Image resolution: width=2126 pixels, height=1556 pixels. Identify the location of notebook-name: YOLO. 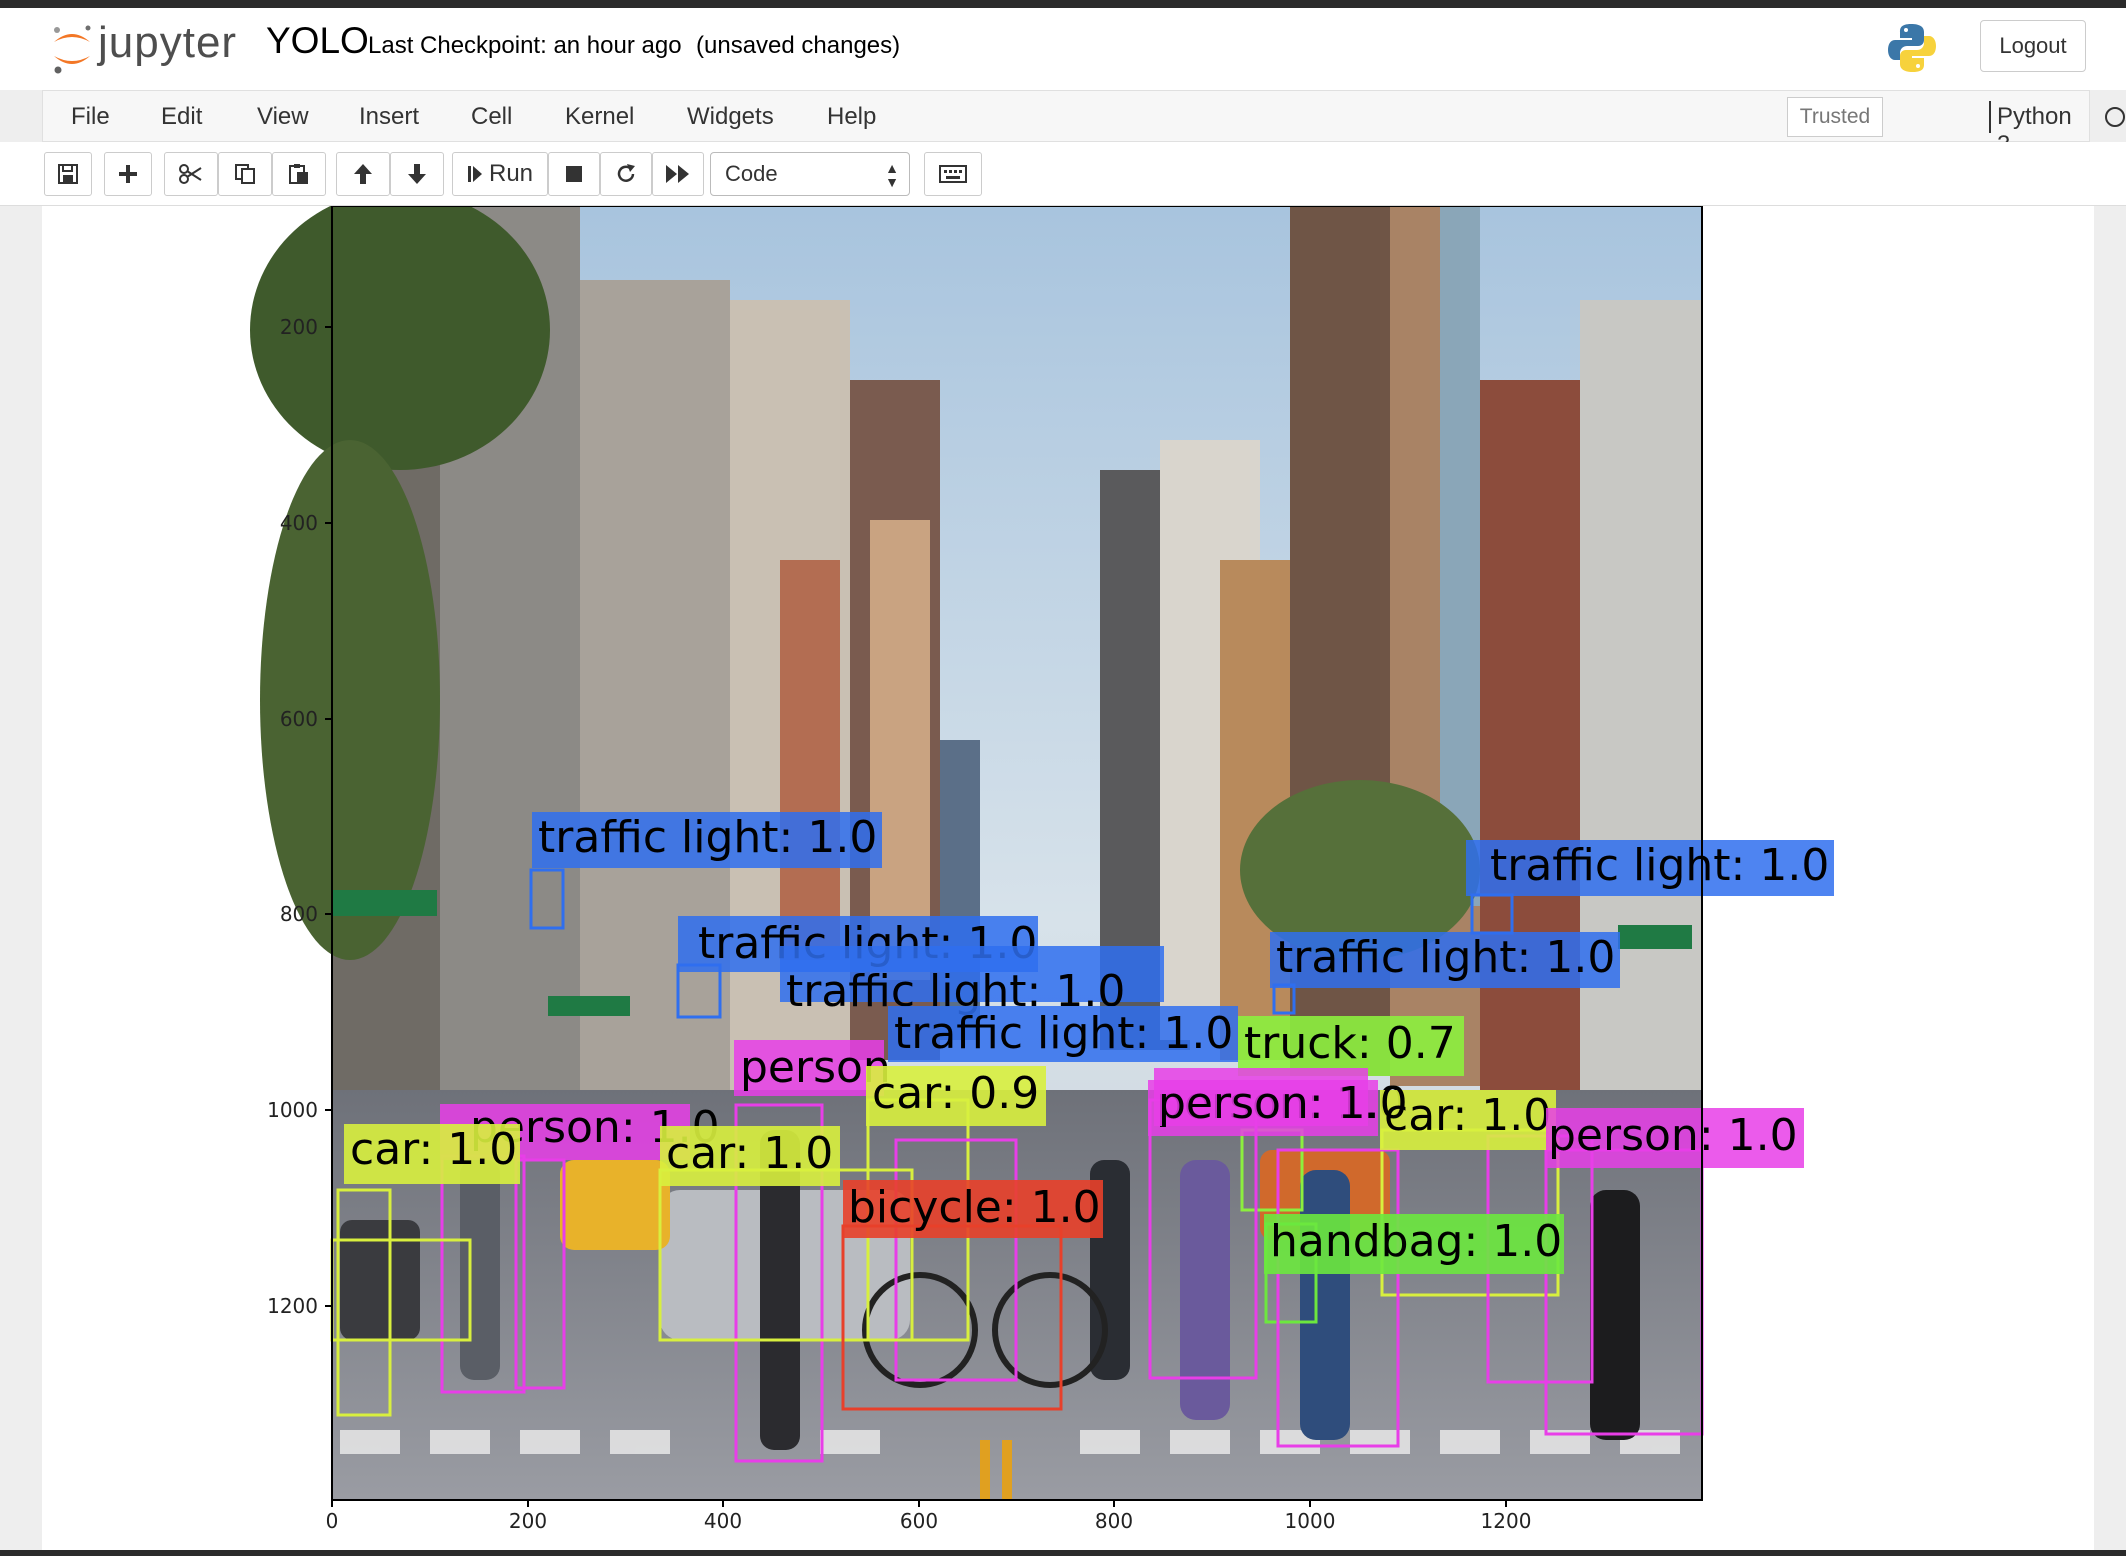
(317, 41).